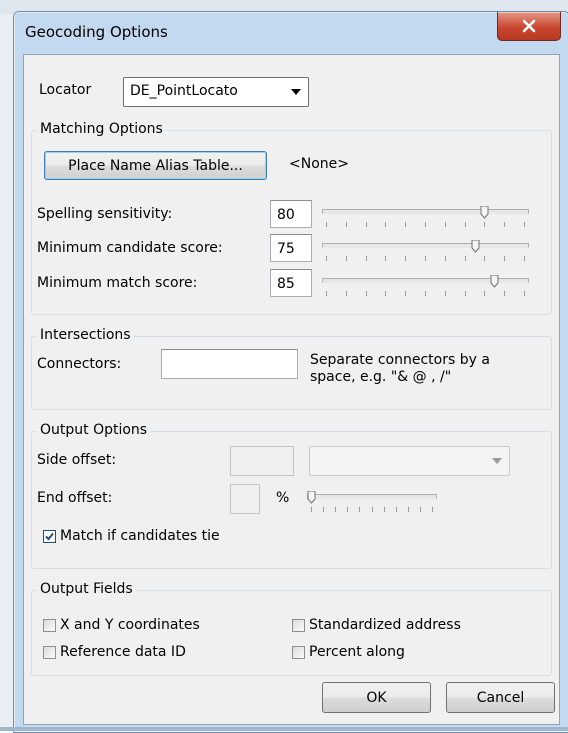 The image size is (568, 733). Describe the element at coordinates (123, 652) in the screenshot. I see `reference-data-id-label: Reference data ID` at that location.